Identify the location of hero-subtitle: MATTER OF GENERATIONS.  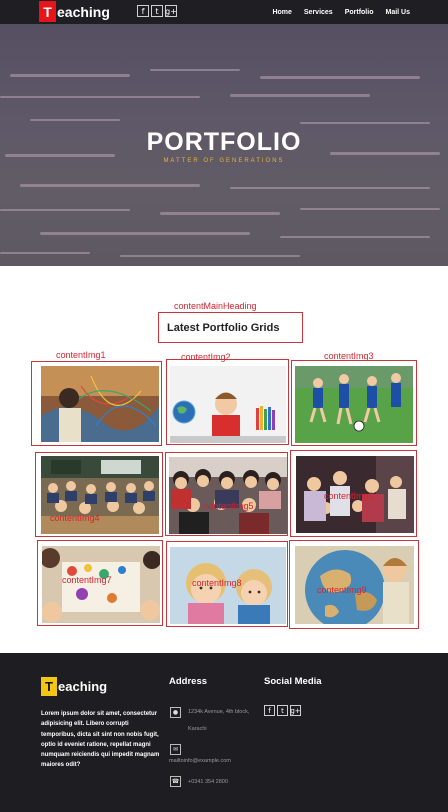
(224, 161).